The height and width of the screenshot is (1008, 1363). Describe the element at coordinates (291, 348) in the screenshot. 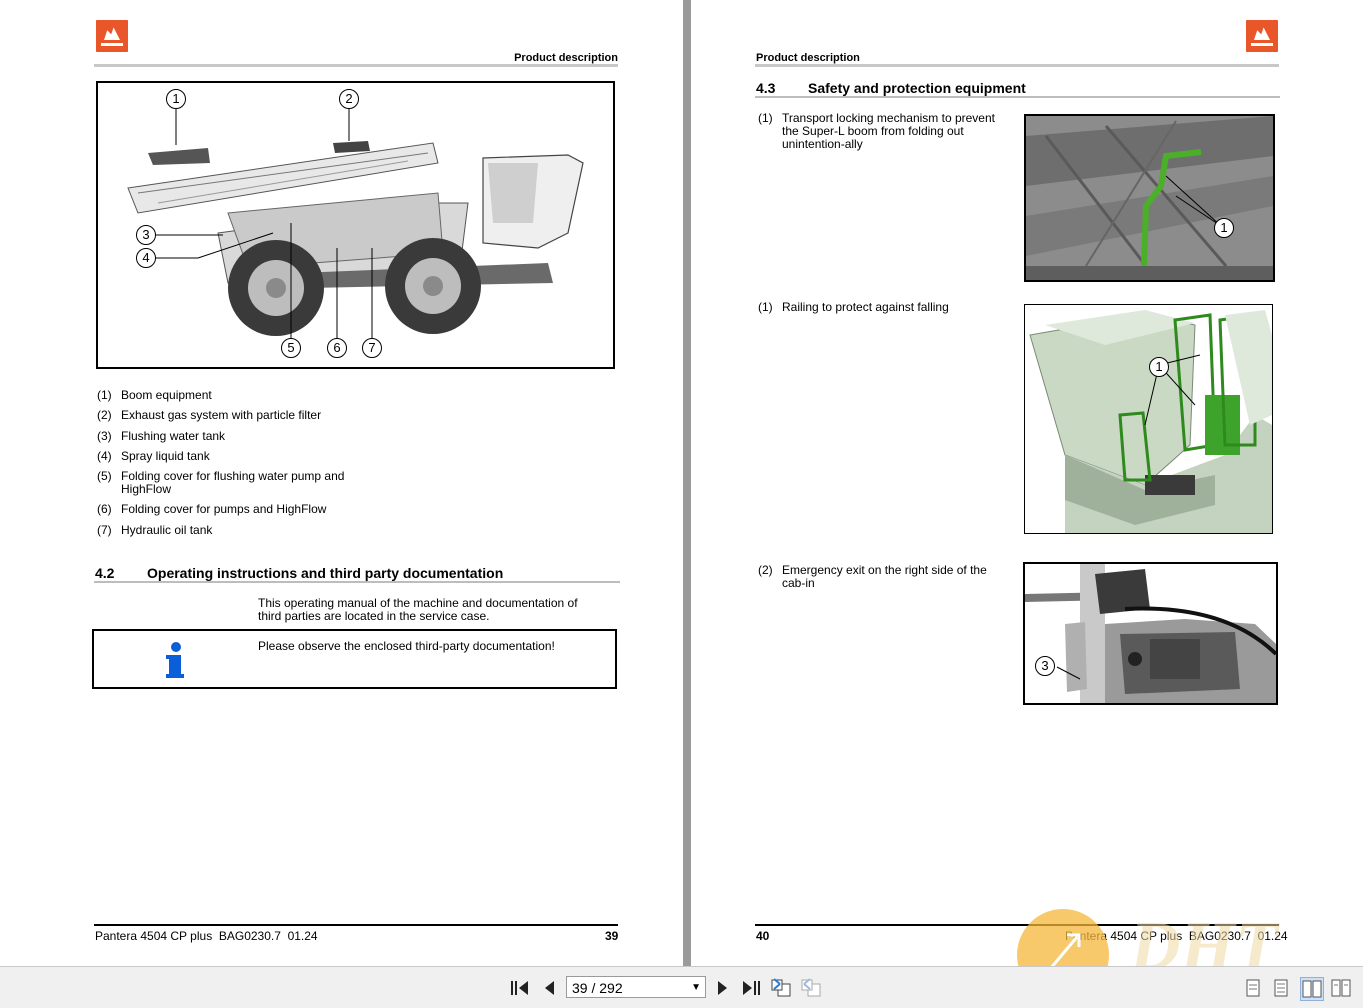

I see `callout-5: 5` at that location.